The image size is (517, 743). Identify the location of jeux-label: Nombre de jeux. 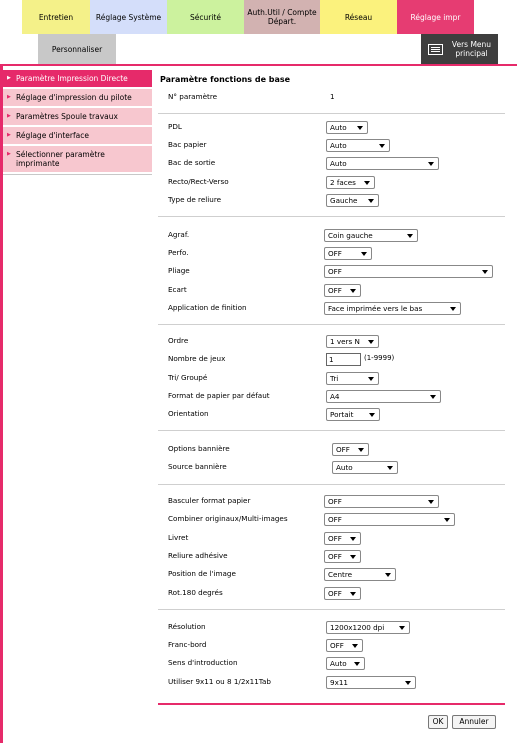
(197, 358).